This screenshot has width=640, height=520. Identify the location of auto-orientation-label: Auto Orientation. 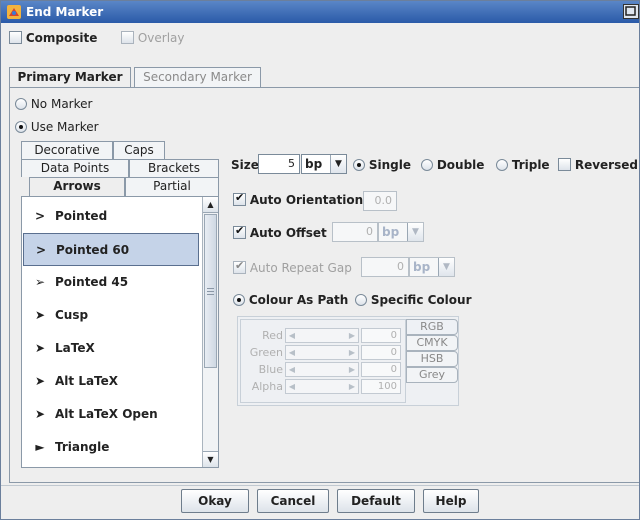
(306, 200).